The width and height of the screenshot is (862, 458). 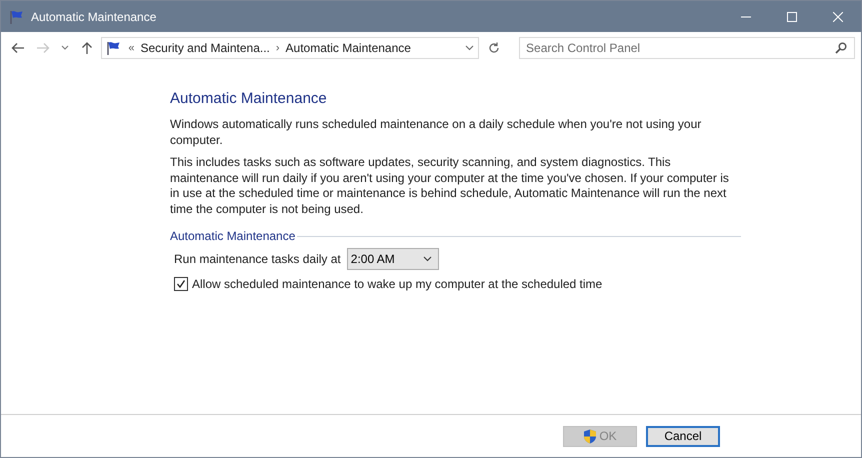 I want to click on wake-checkbox, so click(x=181, y=284).